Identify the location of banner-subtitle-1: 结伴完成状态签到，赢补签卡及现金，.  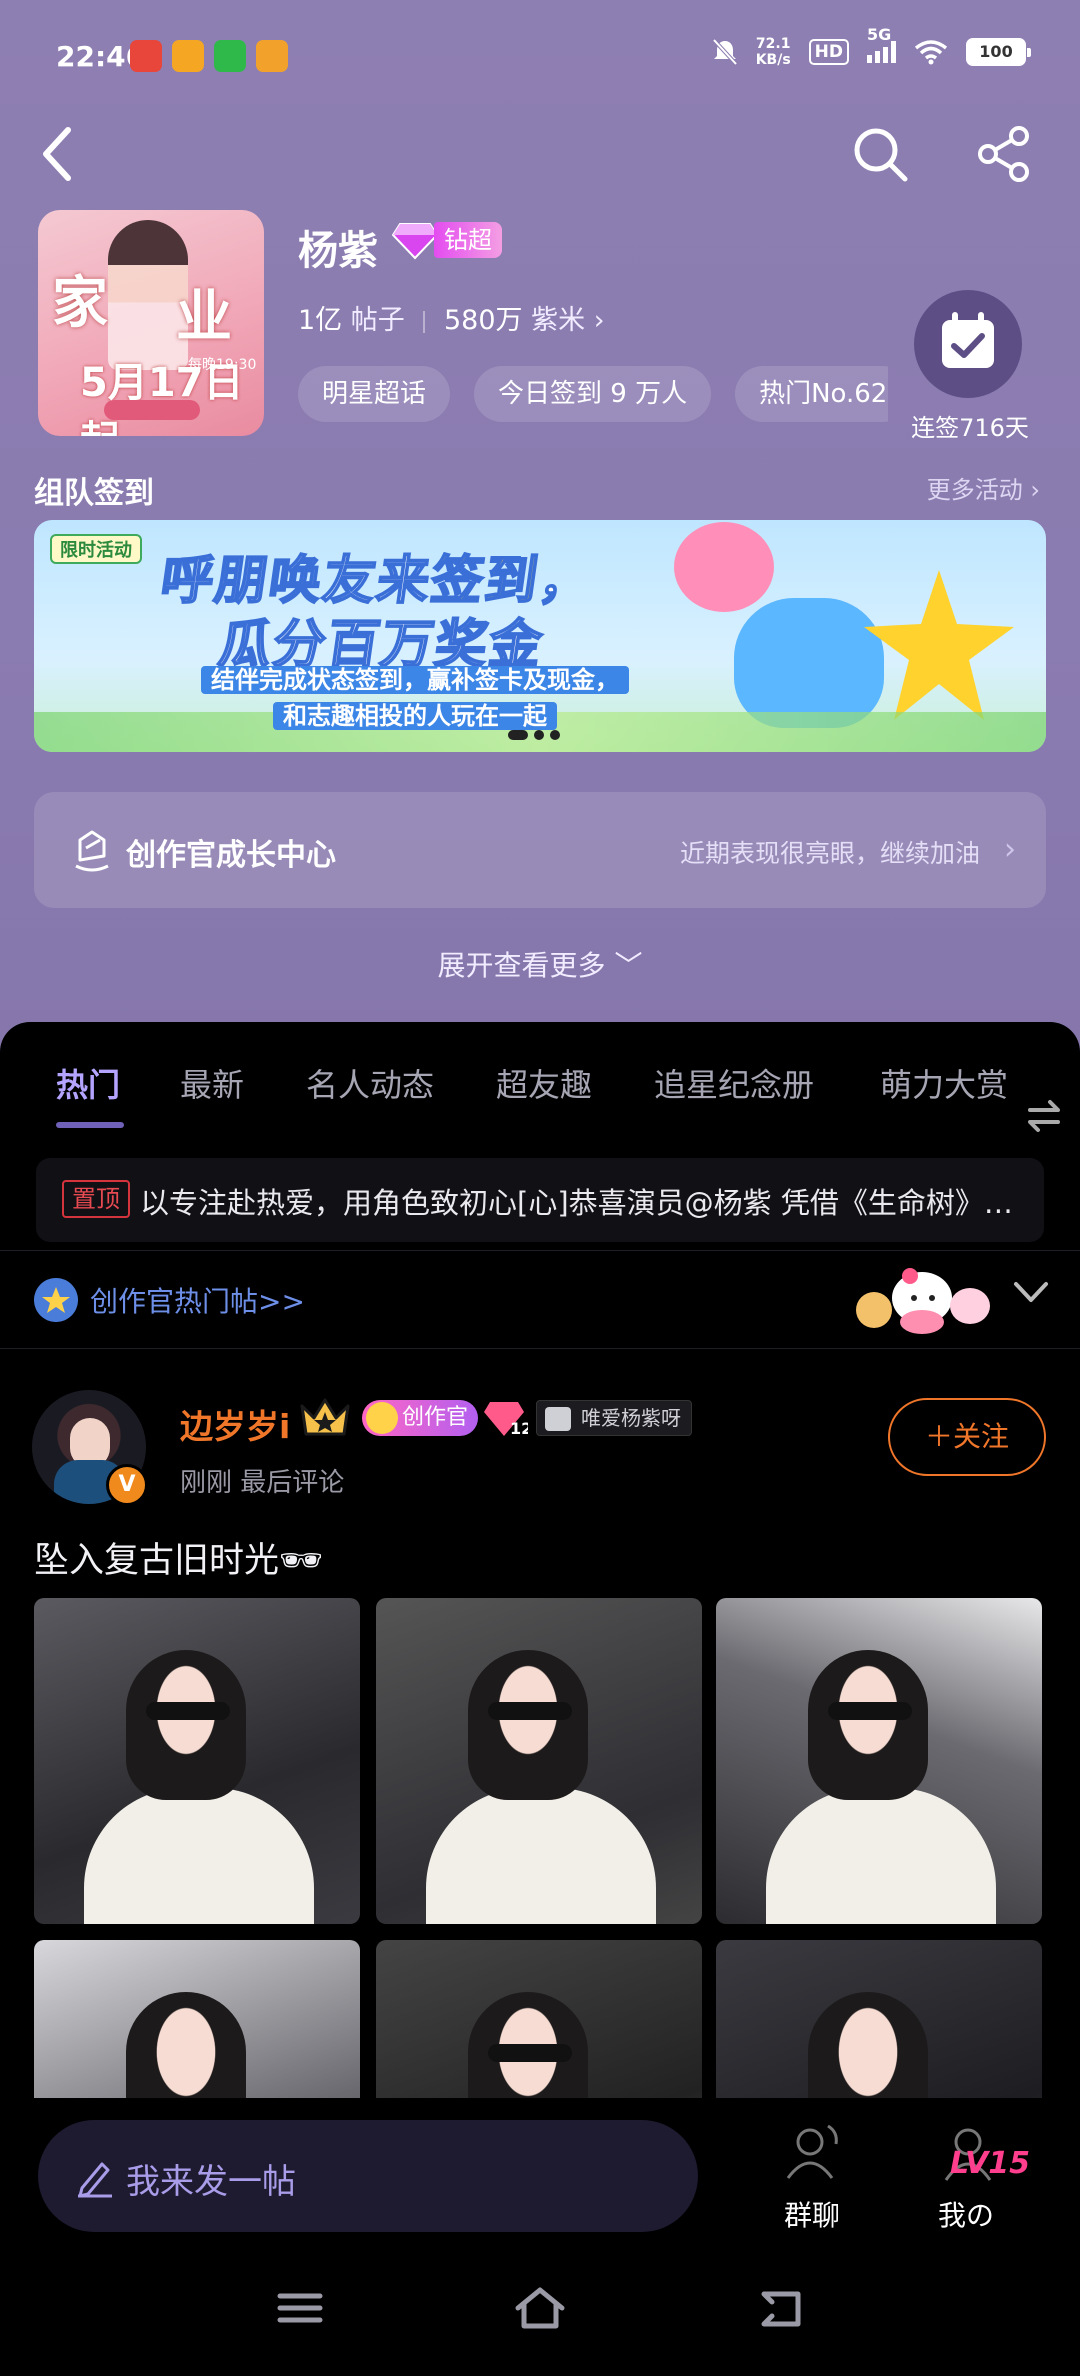
(415, 680).